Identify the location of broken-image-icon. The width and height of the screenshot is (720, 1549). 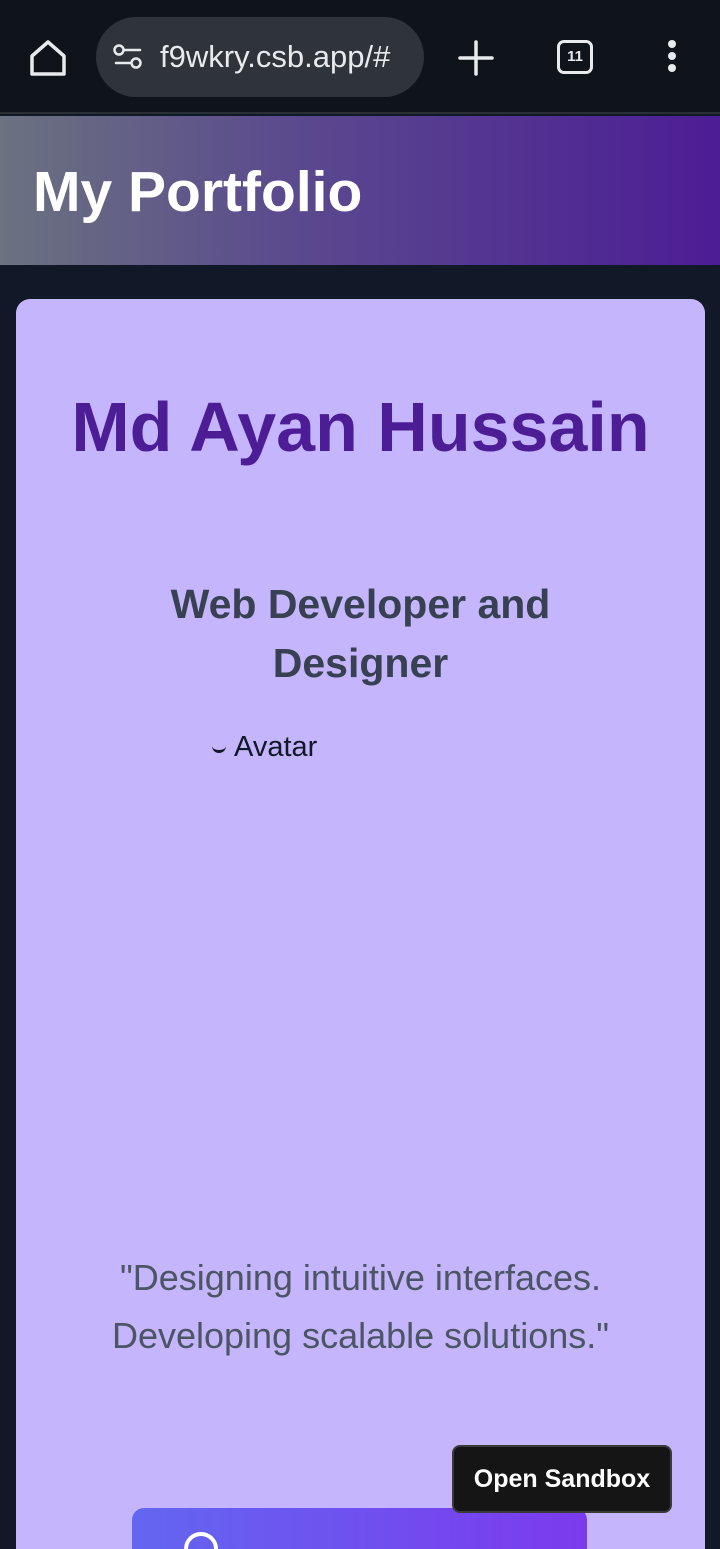
(219, 748).